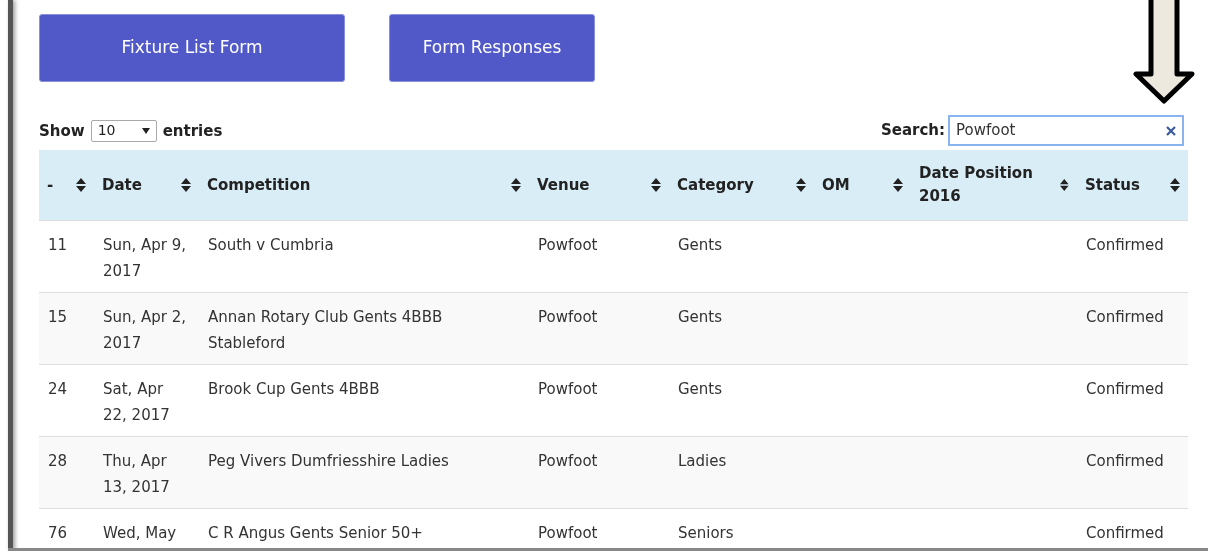 This screenshot has height=551, width=1208. What do you see at coordinates (315, 532) in the screenshot?
I see `table-cell: C R Angus Gents Senior 50+` at bounding box center [315, 532].